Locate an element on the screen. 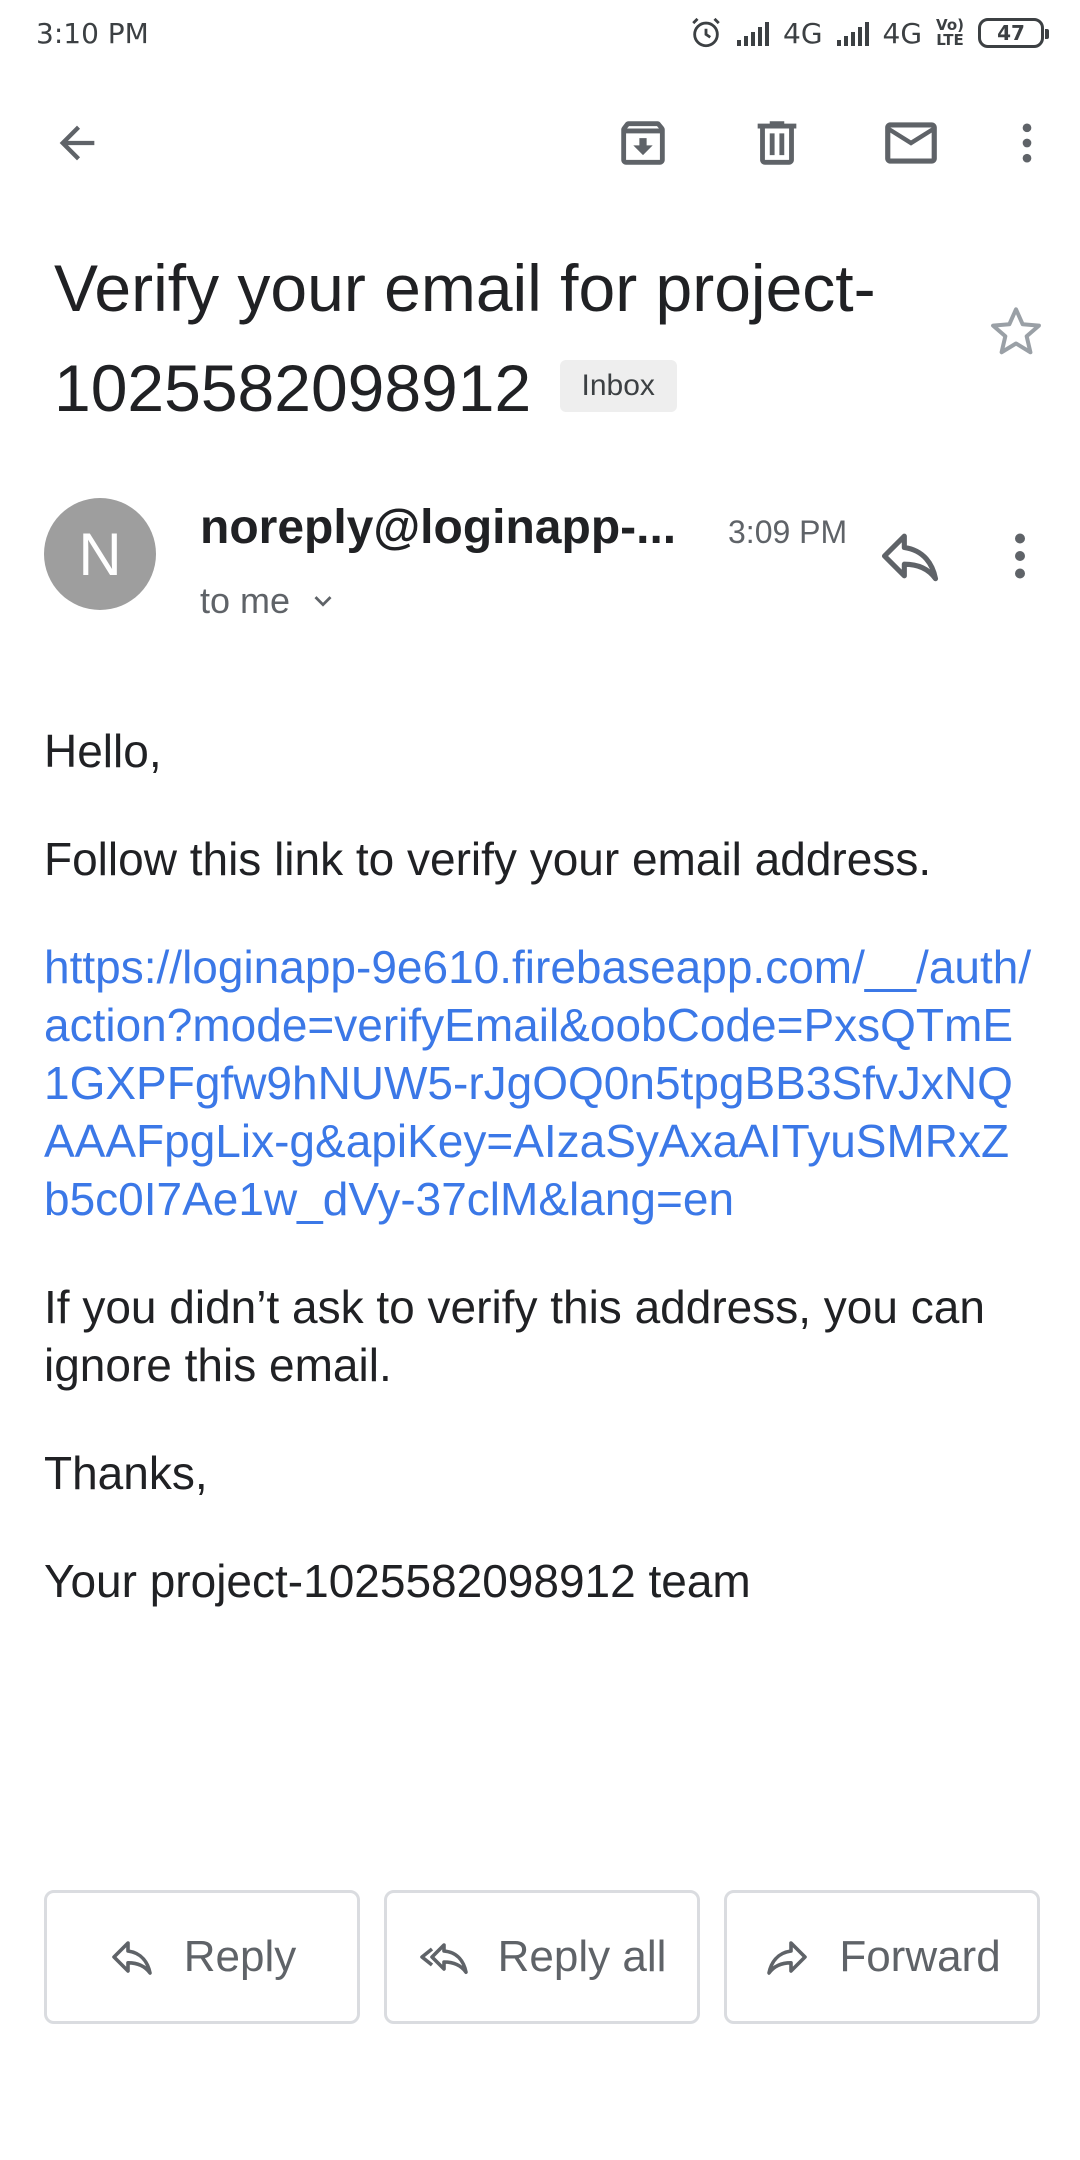 The image size is (1080, 2160). reply-all-button: Reply all is located at coordinates (542, 1957).